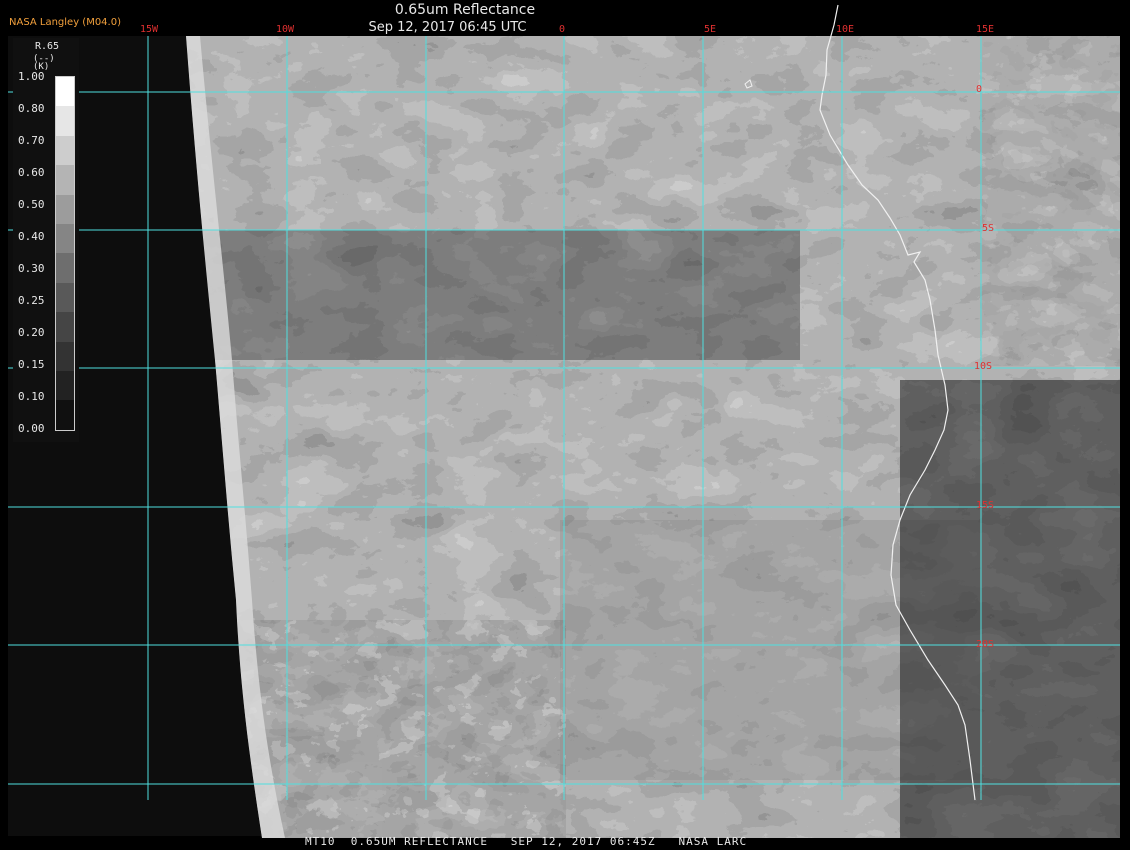  I want to click on lat-label-0: 0, so click(979, 89).